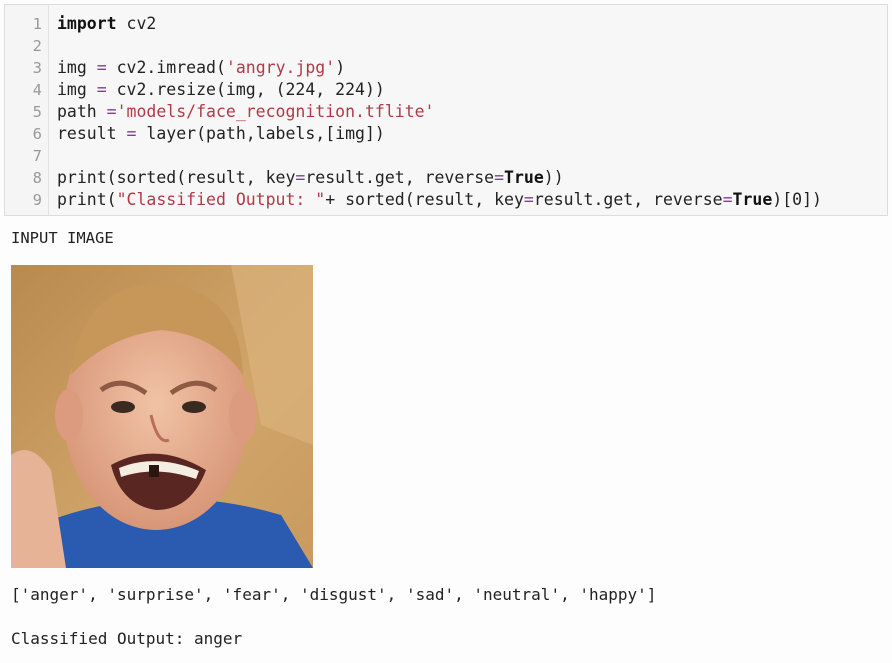 This screenshot has width=892, height=663. I want to click on code-token: cv2, so click(136, 23).